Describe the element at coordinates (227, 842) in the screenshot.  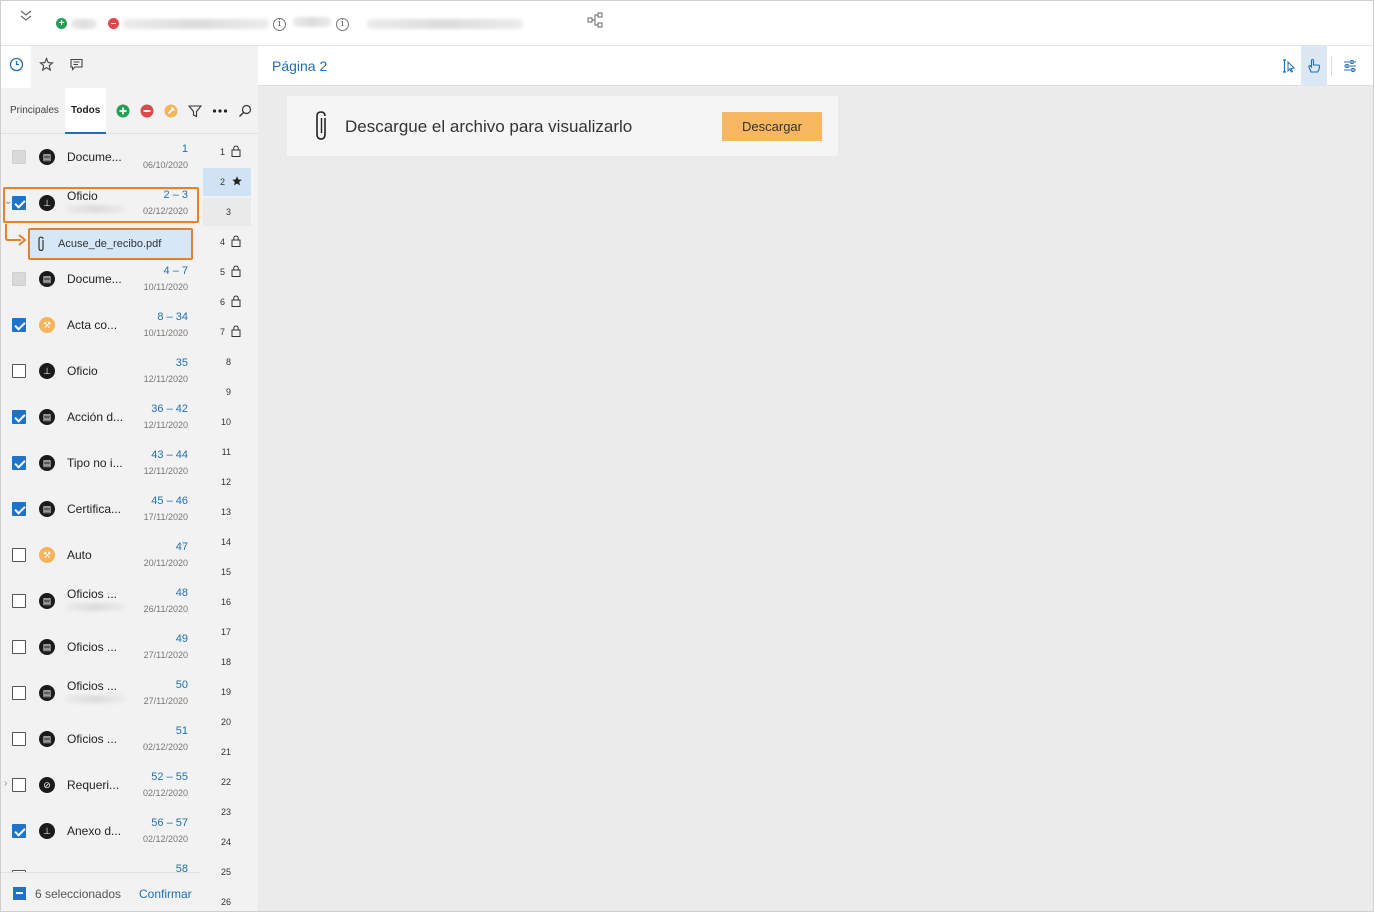
I see `page-thumb-24: 24` at that location.